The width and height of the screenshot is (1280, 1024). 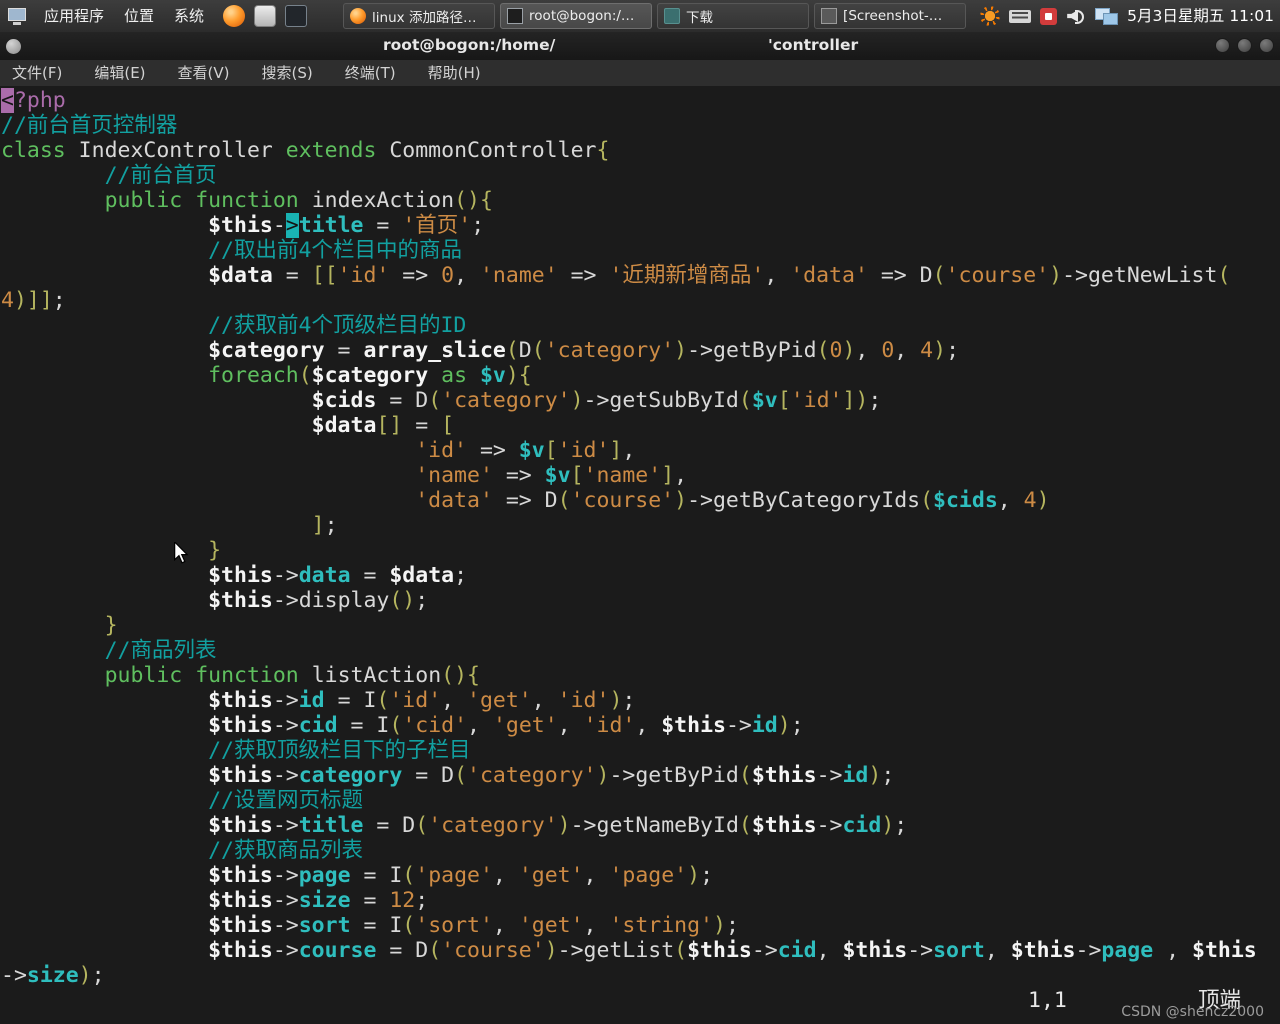 I want to click on brightness-icon, so click(x=990, y=16).